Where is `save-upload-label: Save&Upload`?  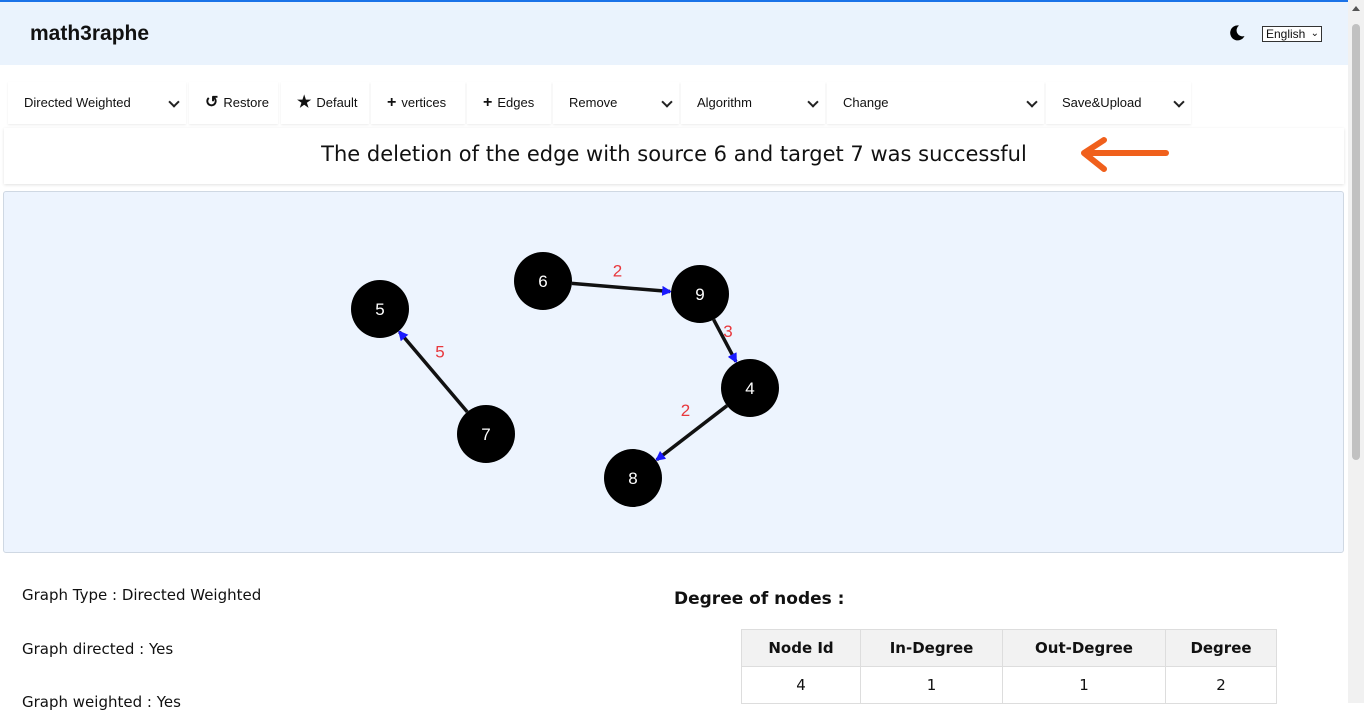
save-upload-label: Save&Upload is located at coordinates (1102, 102).